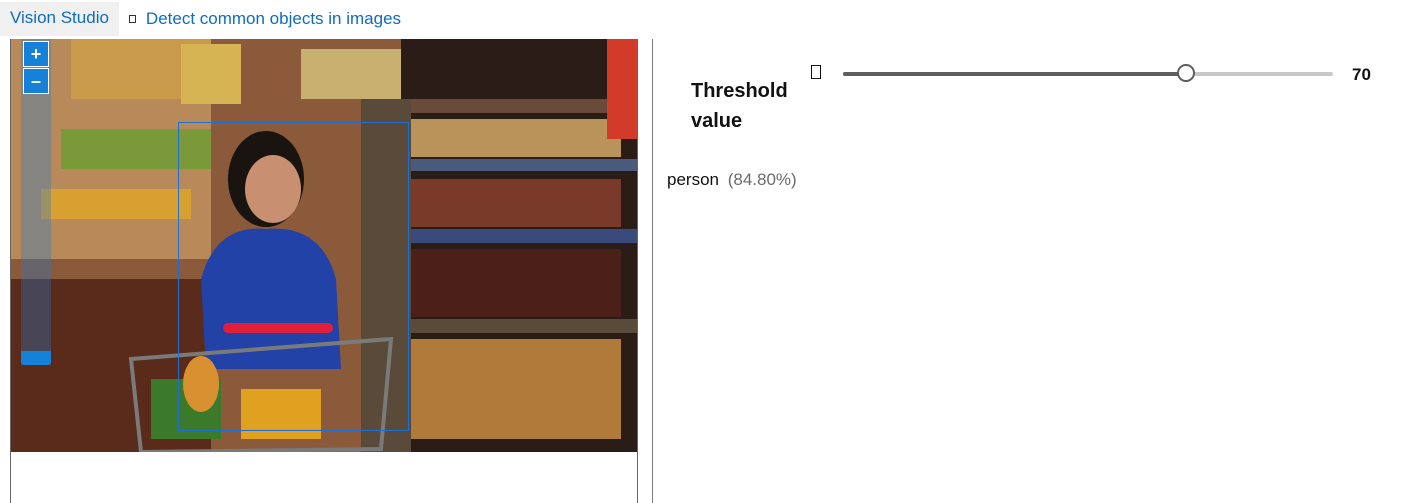  Describe the element at coordinates (293, 276) in the screenshot. I see `detection-box-person` at that location.